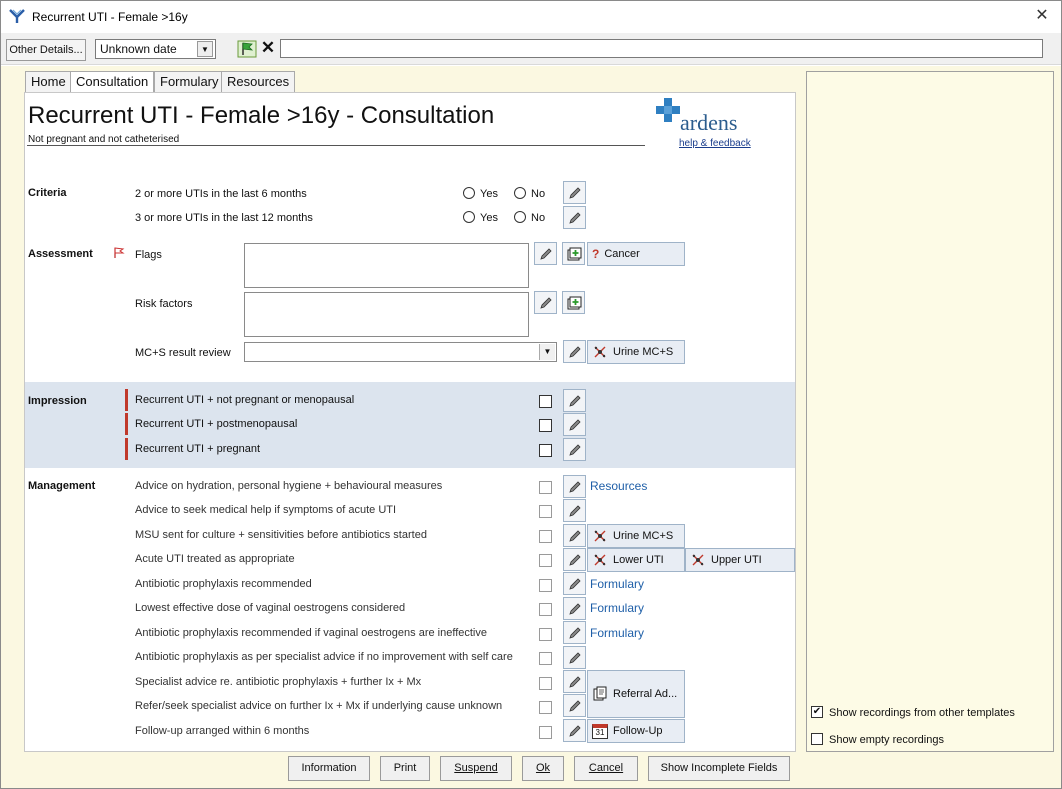 This screenshot has height=789, width=1062. What do you see at coordinates (189, 82) in the screenshot?
I see `tab-formulary: Formulary` at bounding box center [189, 82].